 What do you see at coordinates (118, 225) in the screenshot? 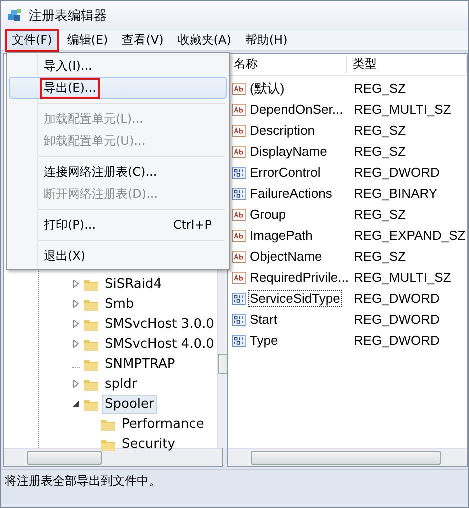
I see `menu-entry: 打印(P)... Ctrl+P` at bounding box center [118, 225].